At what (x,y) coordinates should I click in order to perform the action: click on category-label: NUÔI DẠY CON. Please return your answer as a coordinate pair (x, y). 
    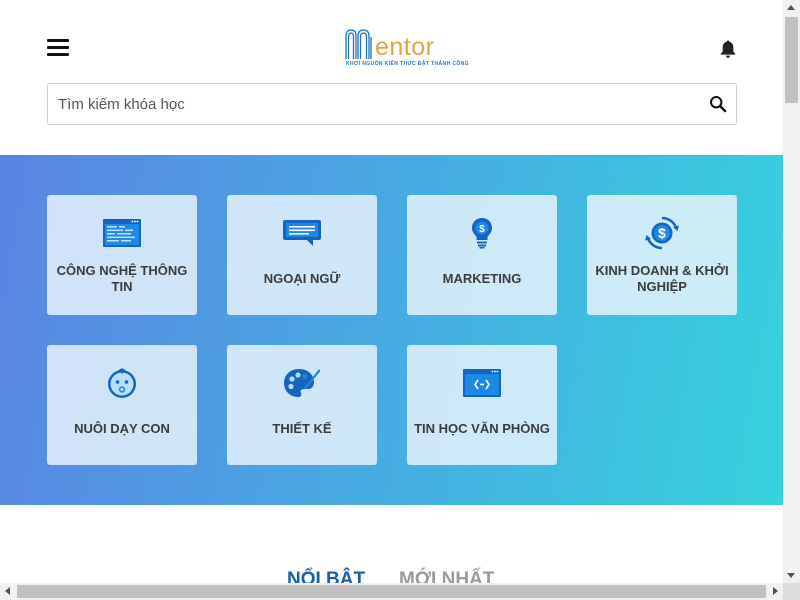
    Looking at the image, I should click on (122, 428).